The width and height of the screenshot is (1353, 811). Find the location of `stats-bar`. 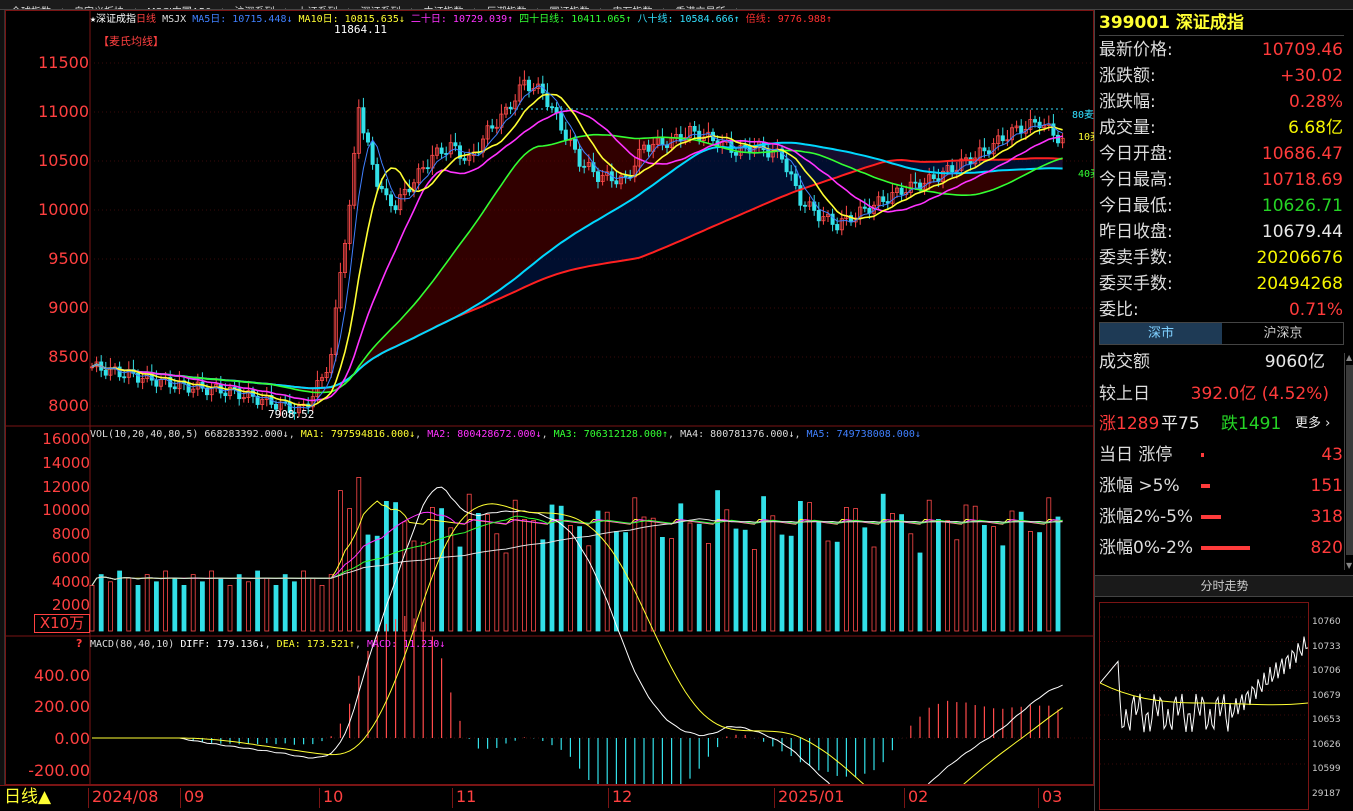

stats-bar is located at coordinates (1202, 455).